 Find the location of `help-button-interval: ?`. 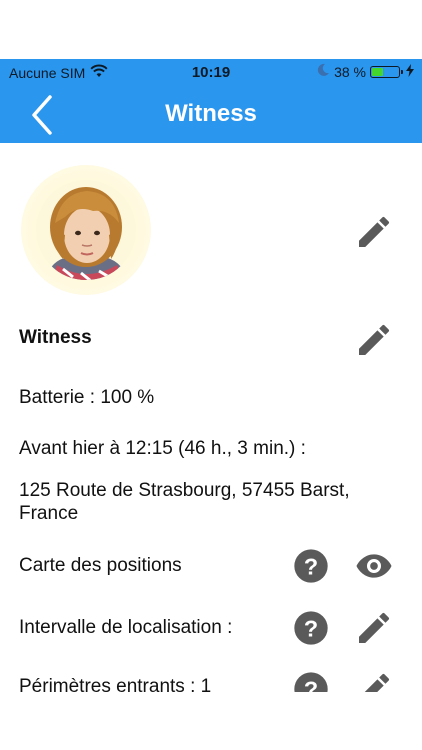

help-button-interval: ? is located at coordinates (311, 628).